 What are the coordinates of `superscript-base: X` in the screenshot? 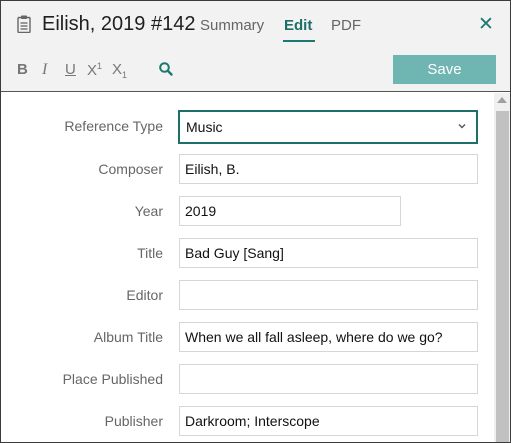 It's located at (92, 70).